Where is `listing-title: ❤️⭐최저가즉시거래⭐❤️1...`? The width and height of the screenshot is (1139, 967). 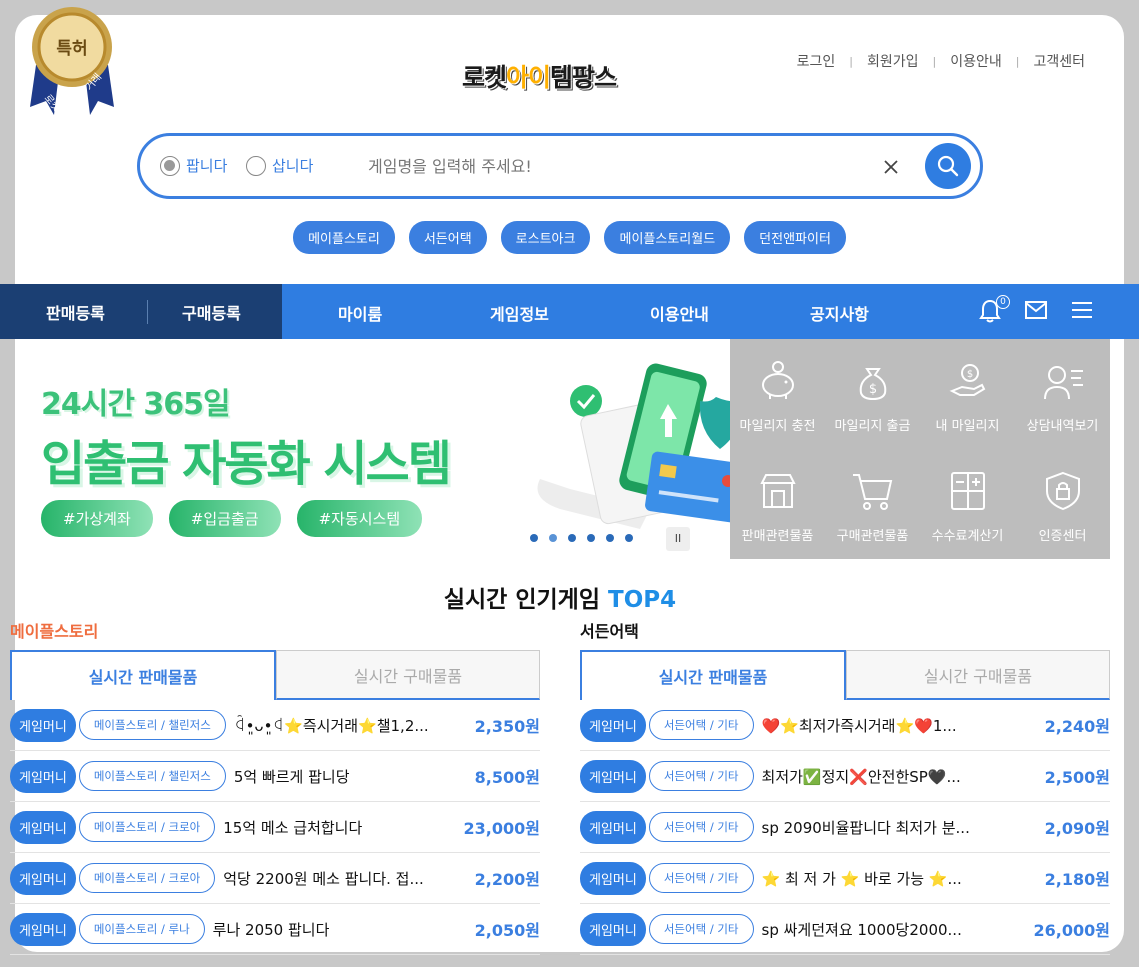 listing-title: ❤️⭐최저가즉시거래⭐❤️1... is located at coordinates (859, 725).